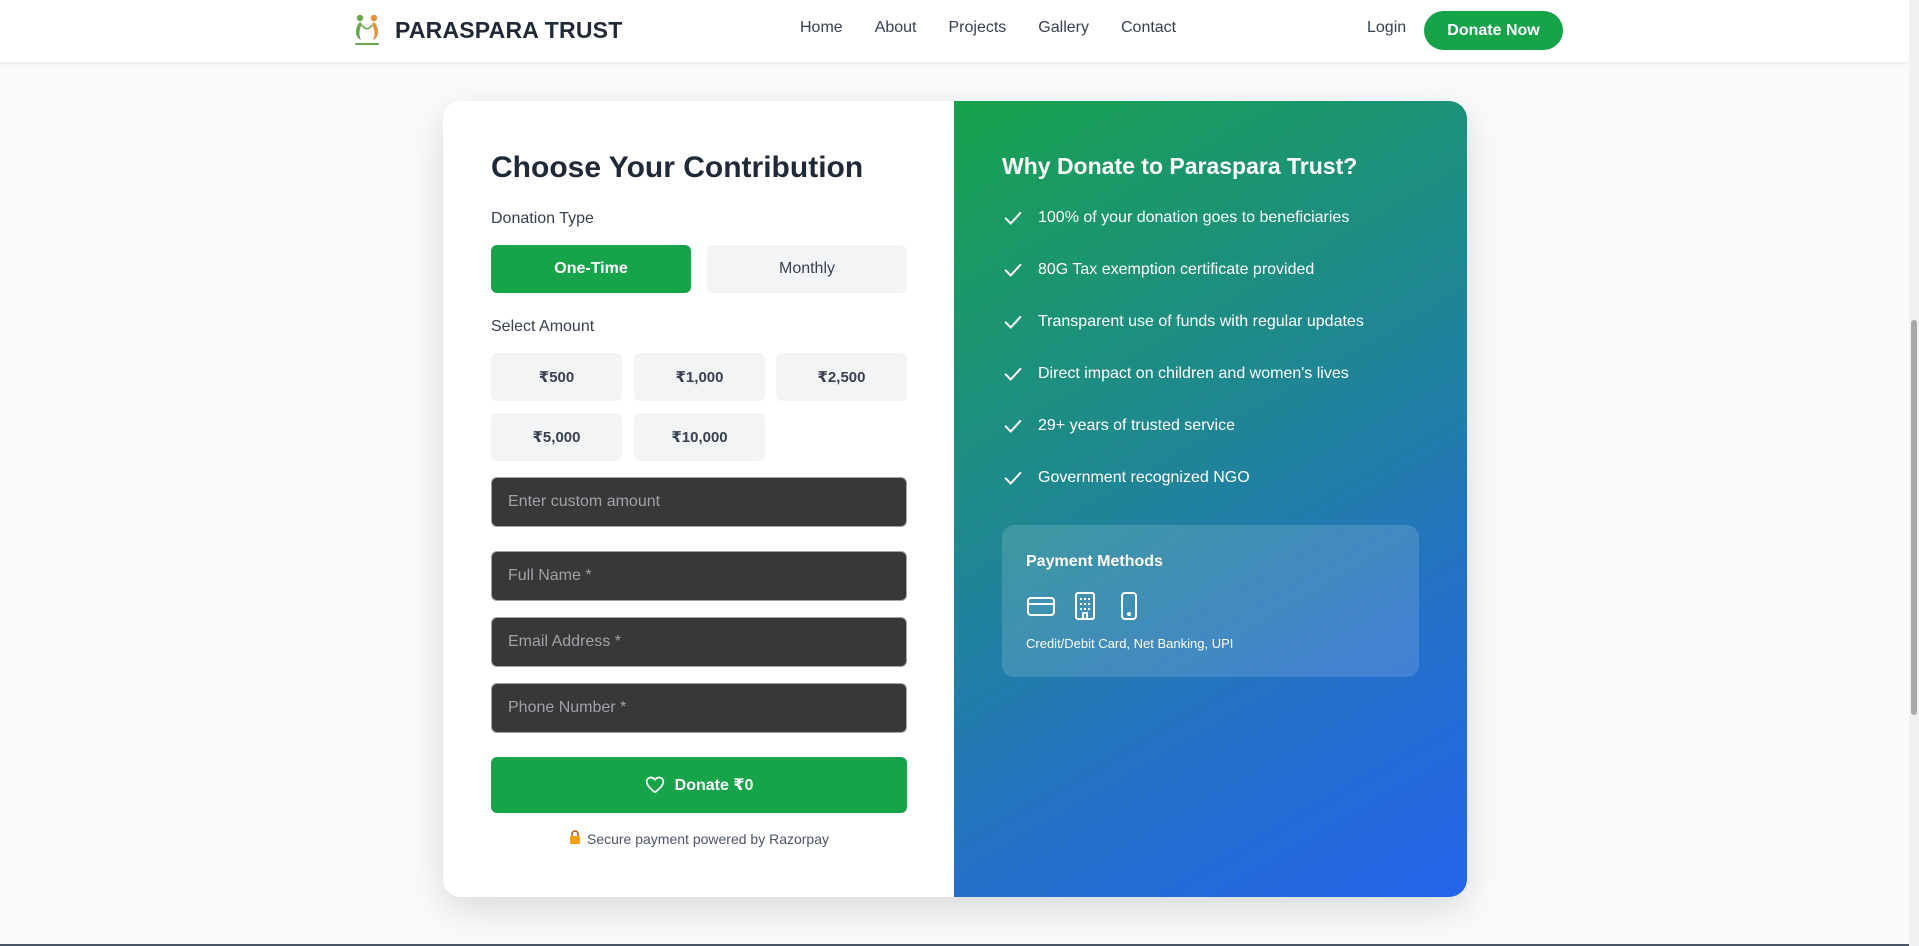  I want to click on benefit-item: 29+ years of trusted service, so click(1118, 426).